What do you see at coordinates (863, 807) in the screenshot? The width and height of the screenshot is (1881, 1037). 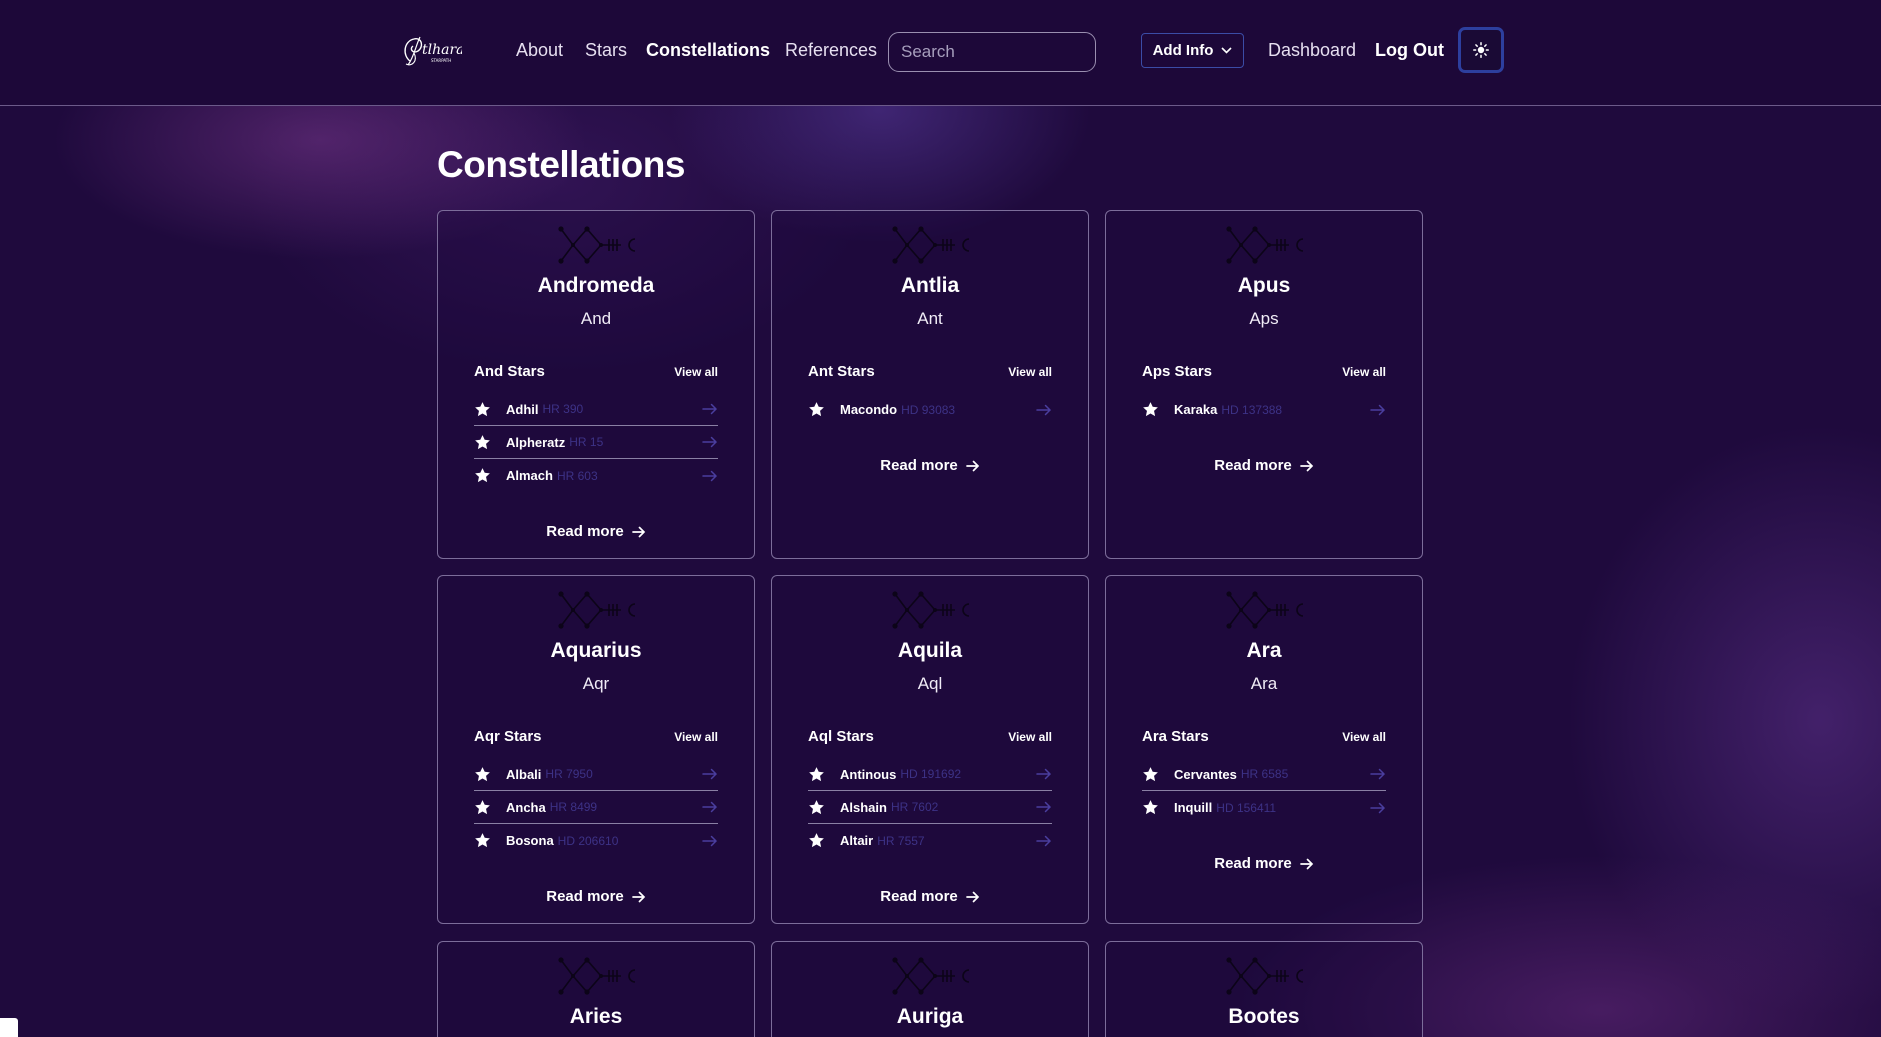 I see `star-name: Alshain` at bounding box center [863, 807].